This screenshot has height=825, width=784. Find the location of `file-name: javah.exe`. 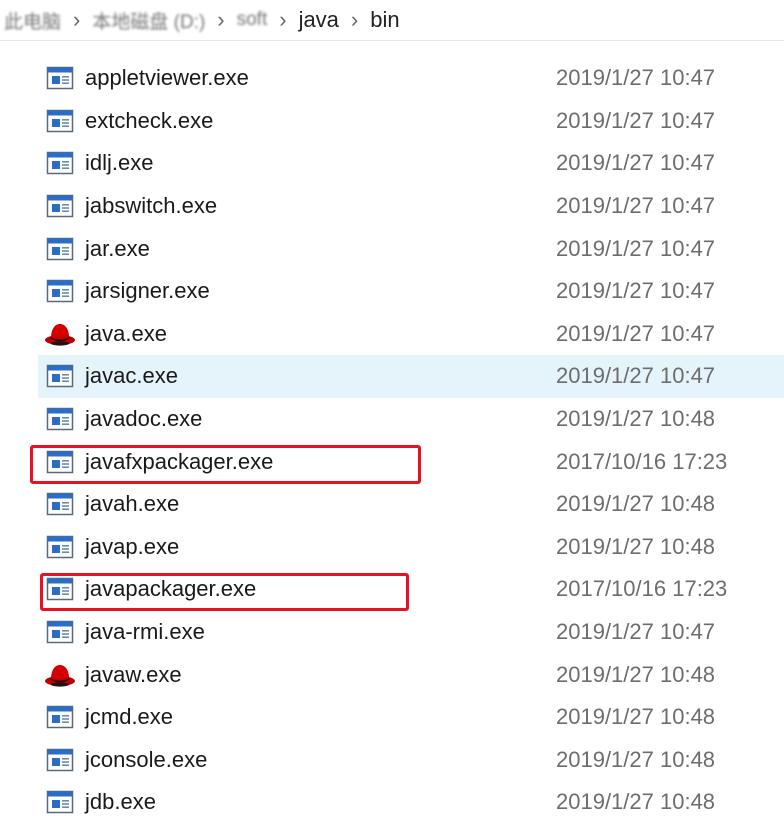

file-name: javah.exe is located at coordinates (132, 504).